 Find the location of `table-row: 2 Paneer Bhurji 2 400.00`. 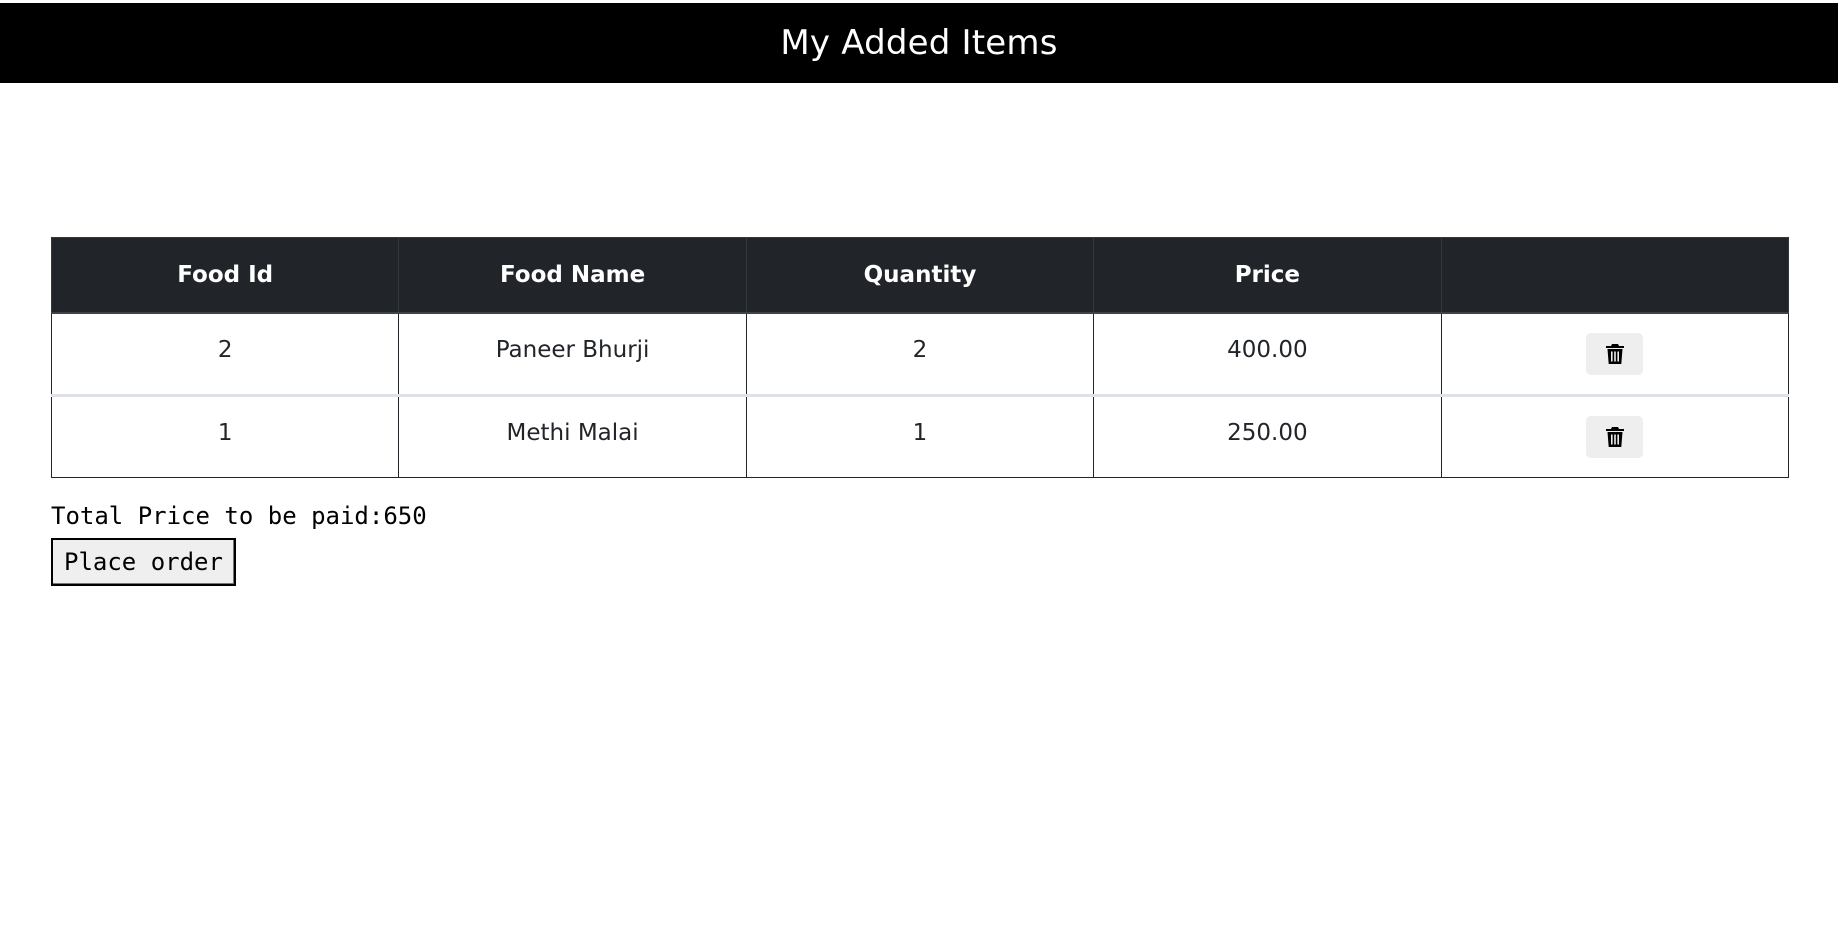

table-row: 2 Paneer Bhurji 2 400.00 is located at coordinates (920, 355).